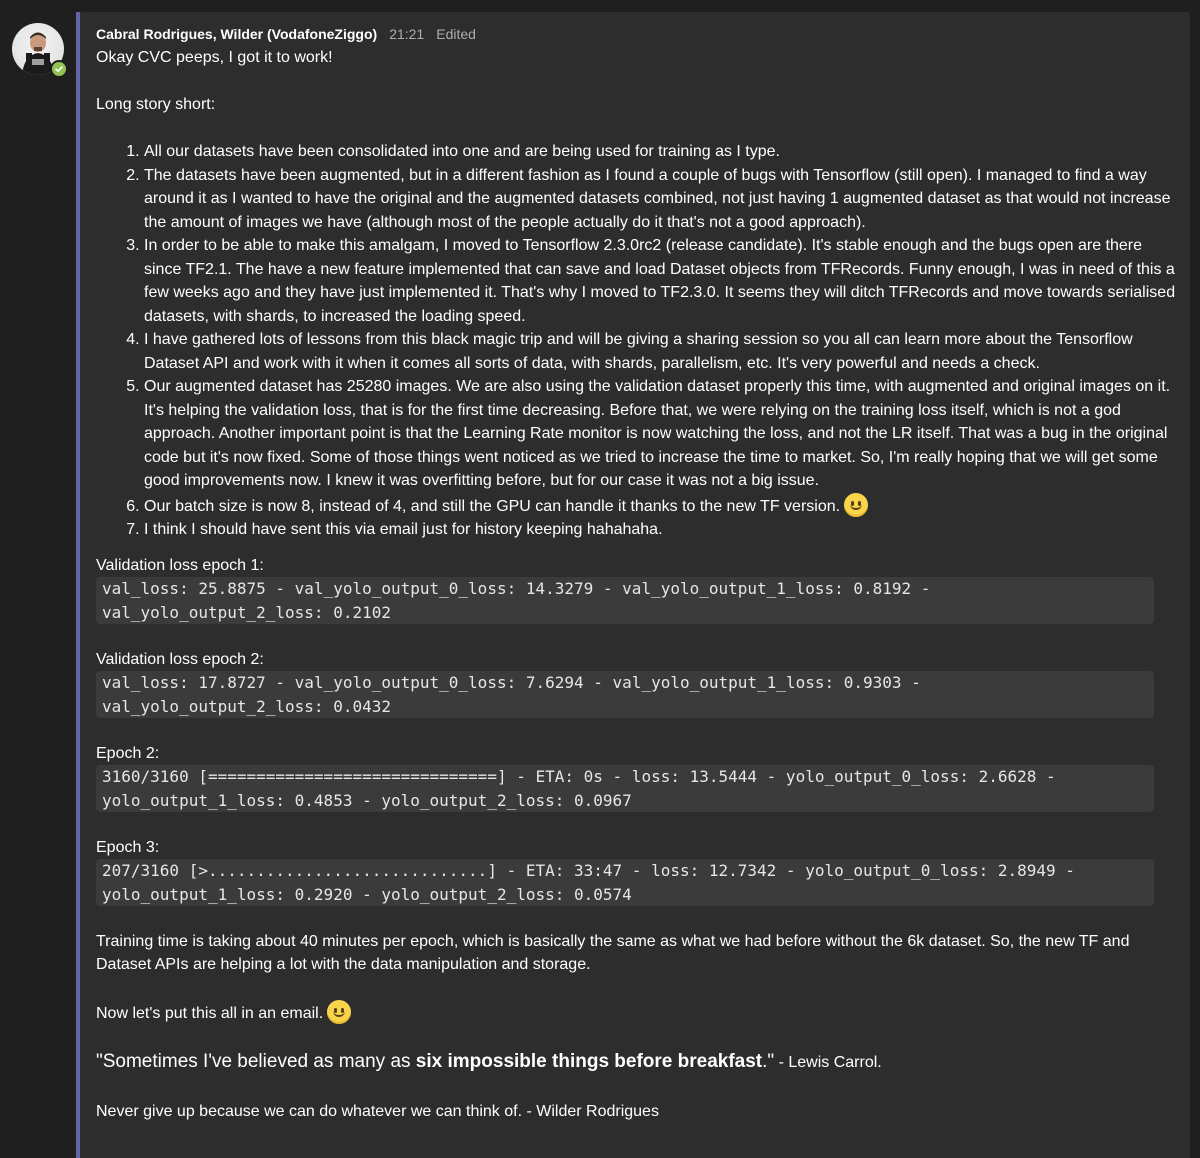 The height and width of the screenshot is (1158, 1200). What do you see at coordinates (214, 57) in the screenshot?
I see `intro-text: Okay CVC peeps, I got it to work!` at bounding box center [214, 57].